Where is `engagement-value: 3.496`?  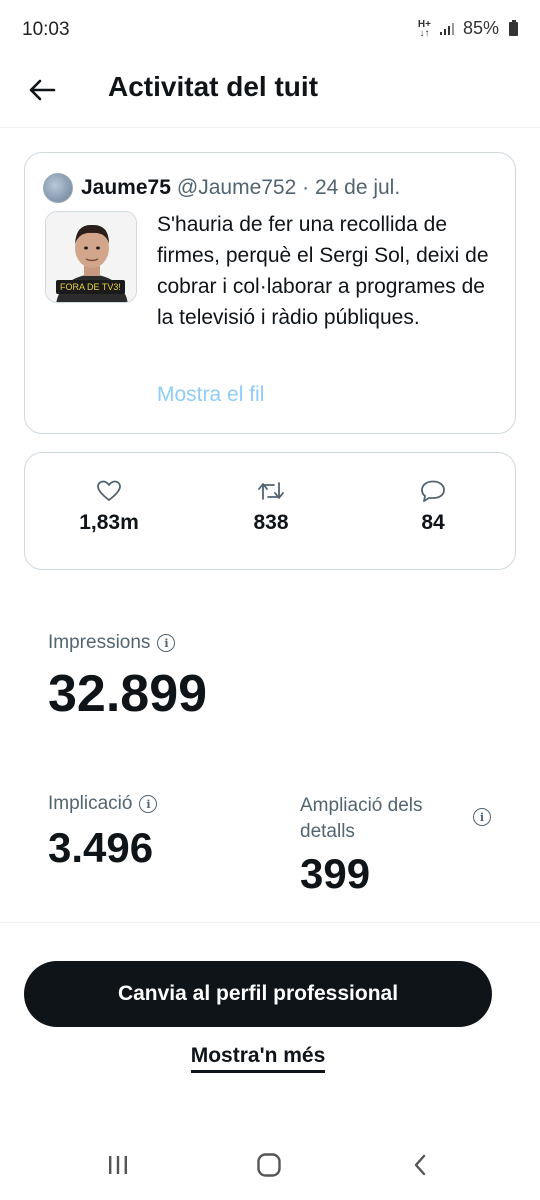
engagement-value: 3.496 is located at coordinates (101, 847).